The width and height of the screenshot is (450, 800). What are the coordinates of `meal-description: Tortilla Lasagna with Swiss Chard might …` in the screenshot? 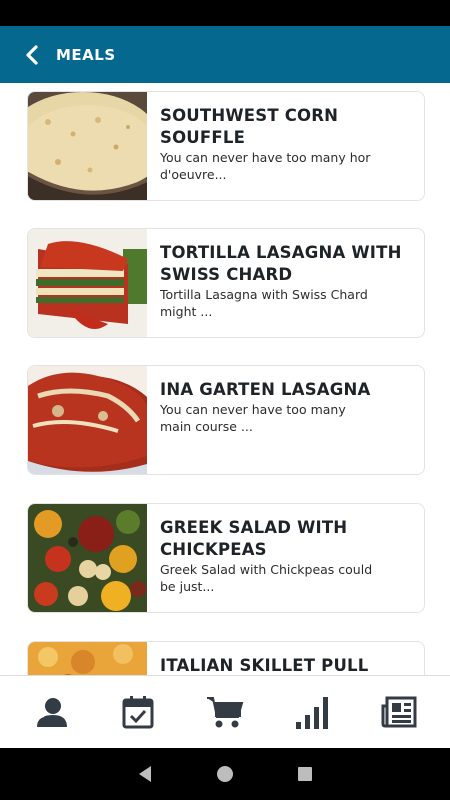 It's located at (264, 303).